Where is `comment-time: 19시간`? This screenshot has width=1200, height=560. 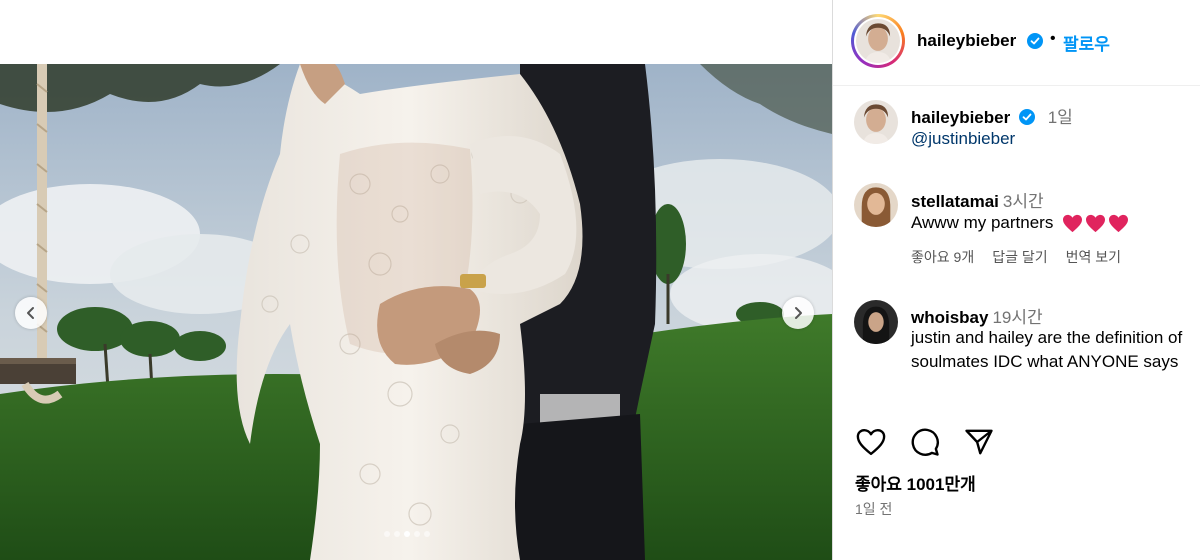
comment-time: 19시간 is located at coordinates (1017, 317).